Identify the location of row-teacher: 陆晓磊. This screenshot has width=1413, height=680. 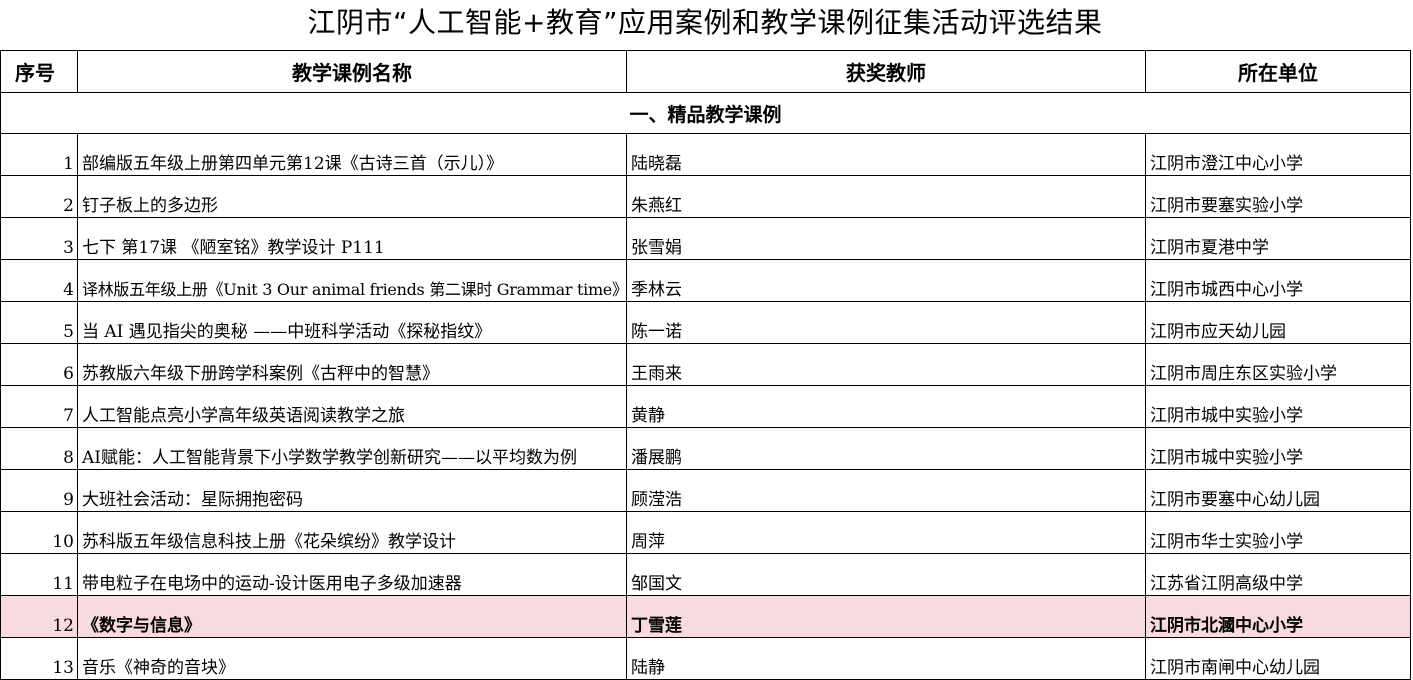
(886, 154).